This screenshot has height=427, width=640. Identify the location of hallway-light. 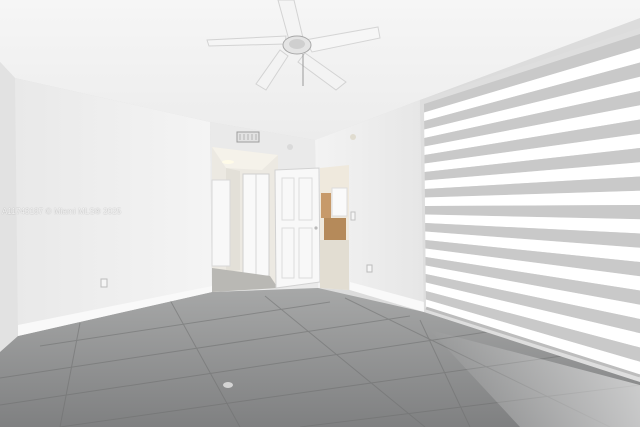
(228, 162).